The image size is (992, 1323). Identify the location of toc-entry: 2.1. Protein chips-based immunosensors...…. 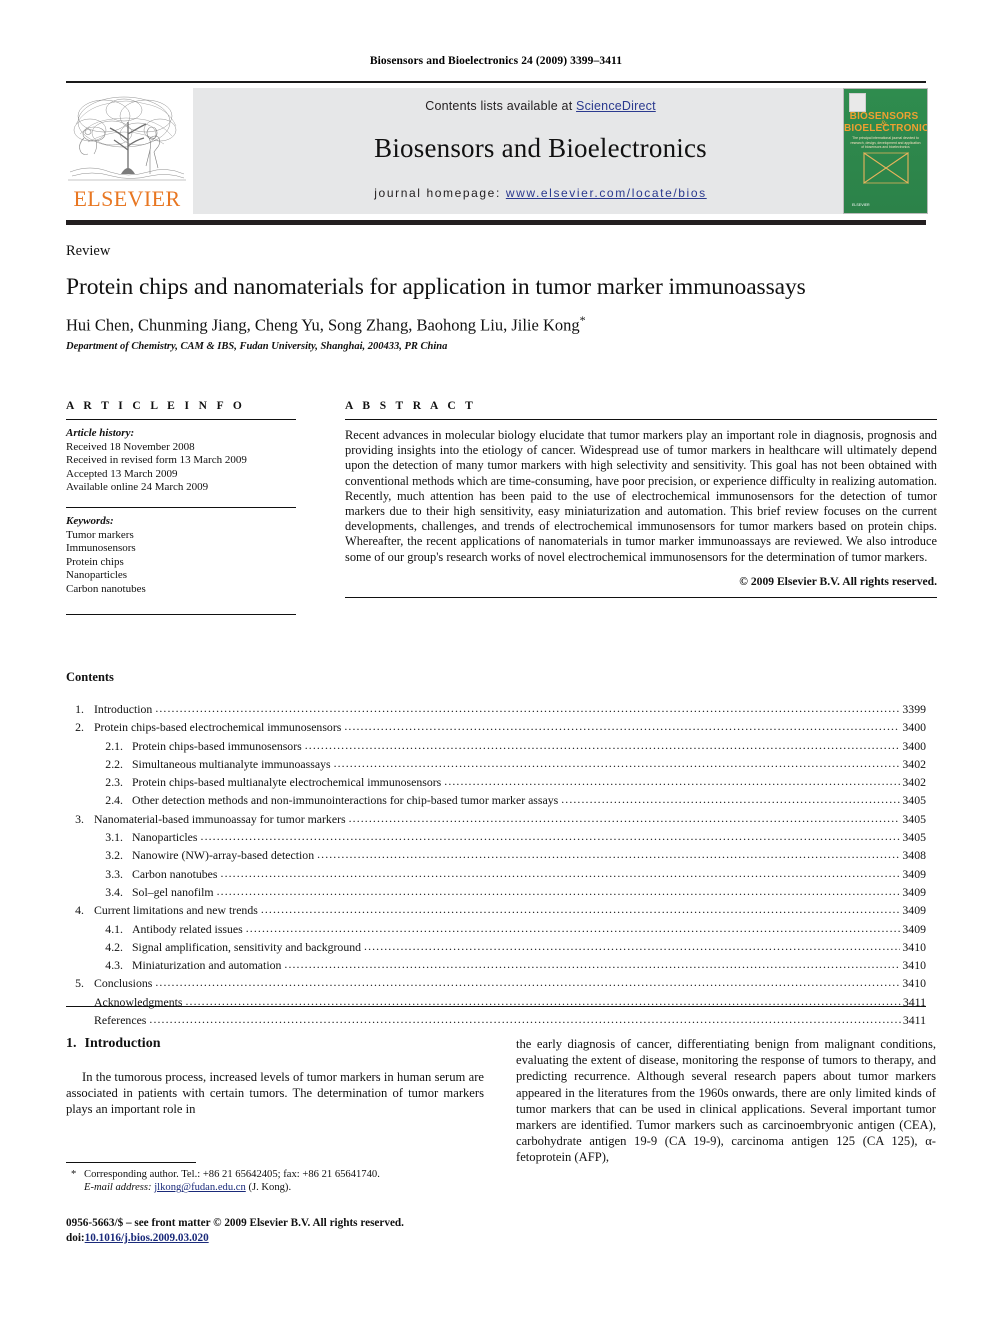
(496, 746).